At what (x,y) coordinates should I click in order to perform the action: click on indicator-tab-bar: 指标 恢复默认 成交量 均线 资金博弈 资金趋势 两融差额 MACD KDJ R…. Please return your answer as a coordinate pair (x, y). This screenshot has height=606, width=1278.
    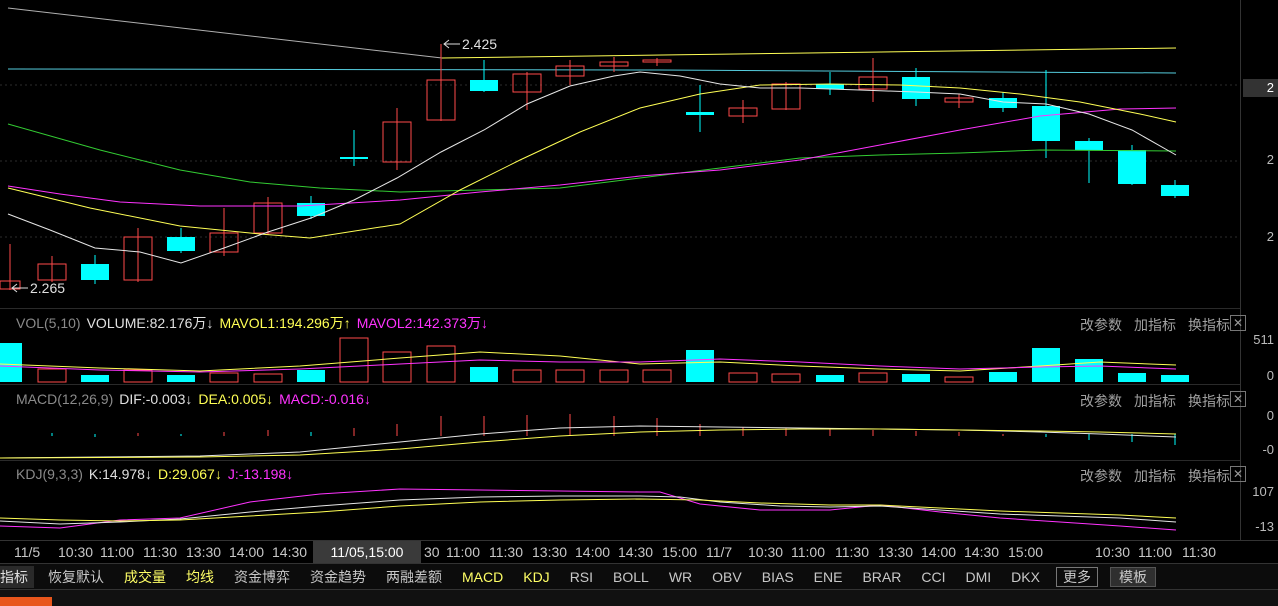
    Looking at the image, I should click on (639, 576).